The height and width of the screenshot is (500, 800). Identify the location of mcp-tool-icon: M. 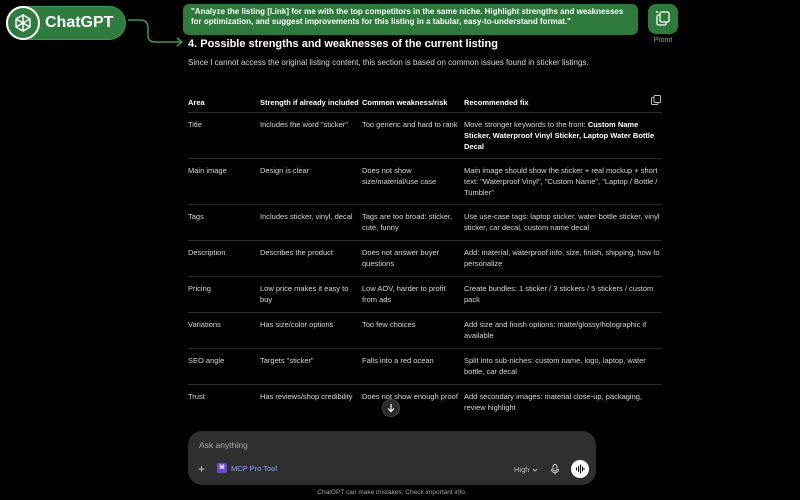
(222, 468).